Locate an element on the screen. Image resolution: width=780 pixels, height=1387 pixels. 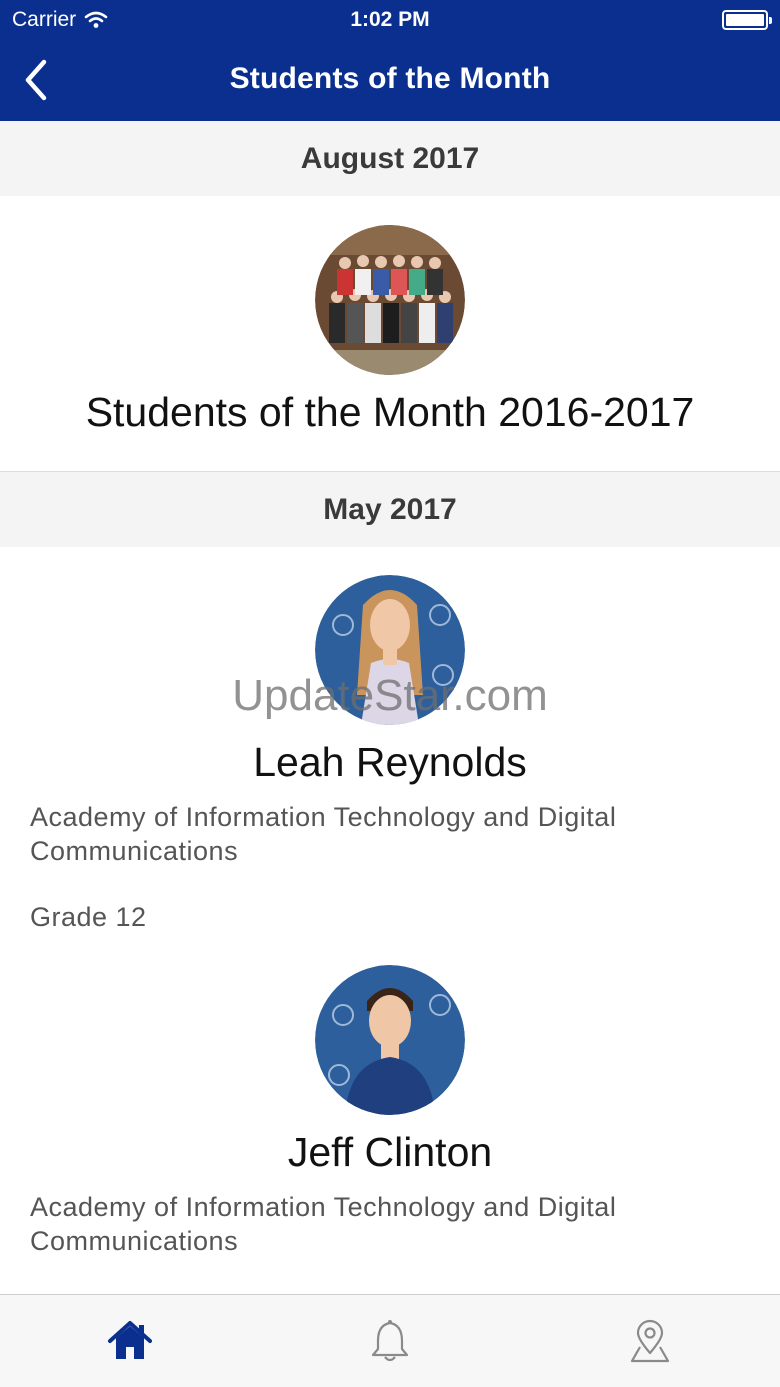
navigation-bar: Students of the Month is located at coordinates (390, 80).